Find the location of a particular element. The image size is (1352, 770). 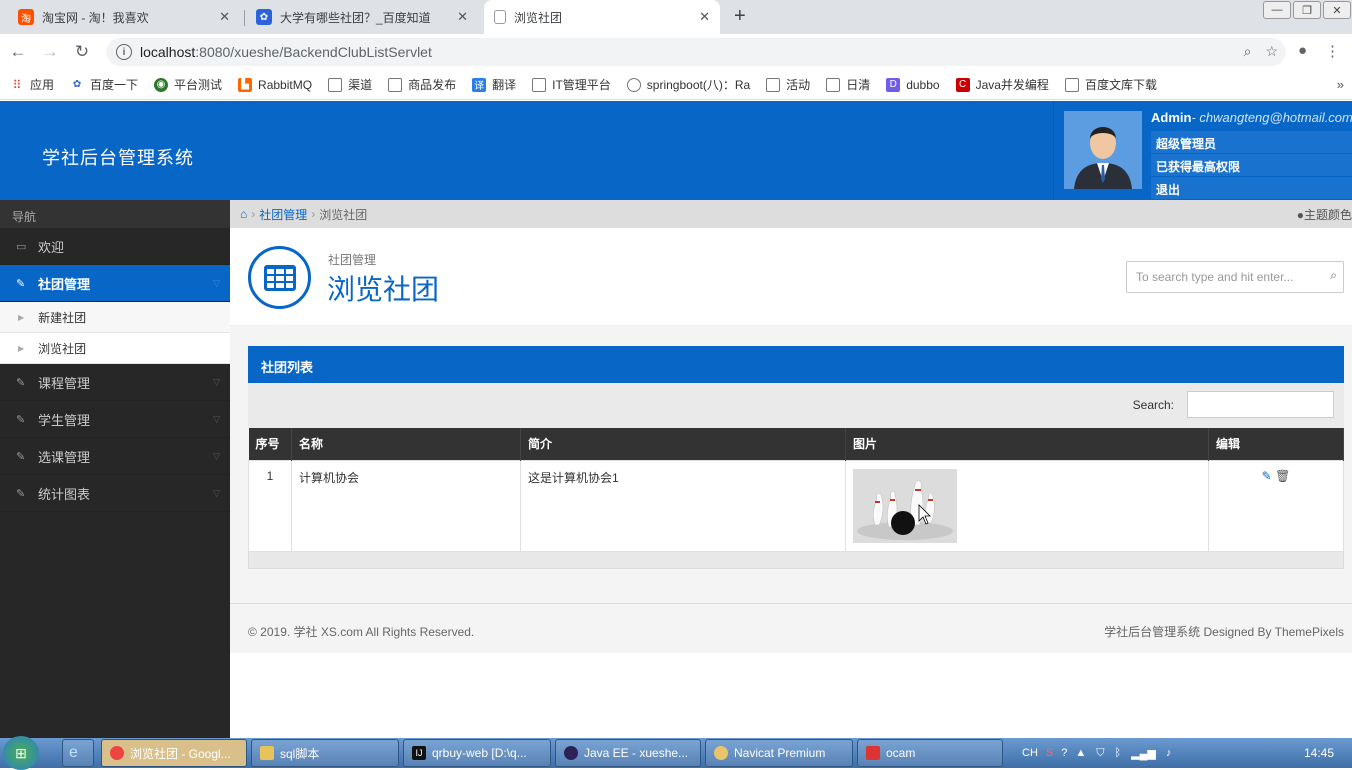

sidebar-item-enrollment-management: ✎ 选课管理 ▽ is located at coordinates (115, 456).